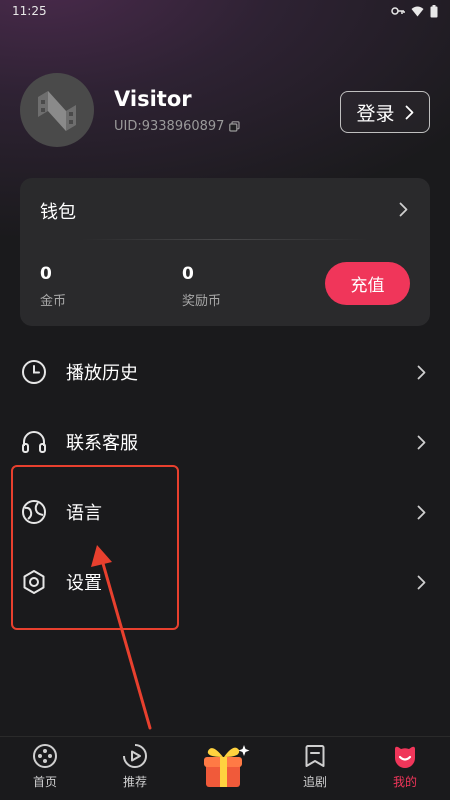 The image size is (450, 800). What do you see at coordinates (375, 113) in the screenshot?
I see `login-label: 登录` at bounding box center [375, 113].